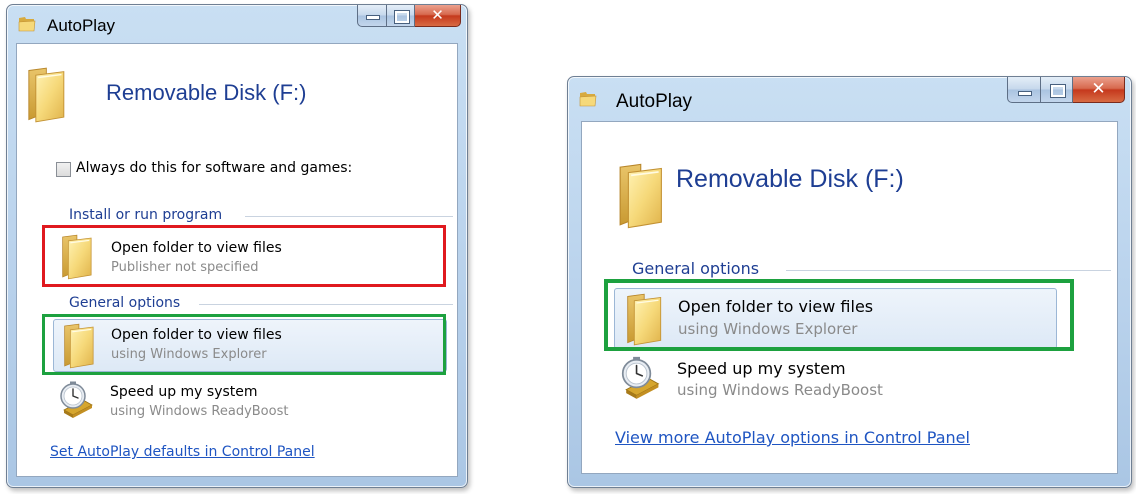 This screenshot has width=1136, height=494. I want to click on always-do-this-checkbox, so click(63, 169).